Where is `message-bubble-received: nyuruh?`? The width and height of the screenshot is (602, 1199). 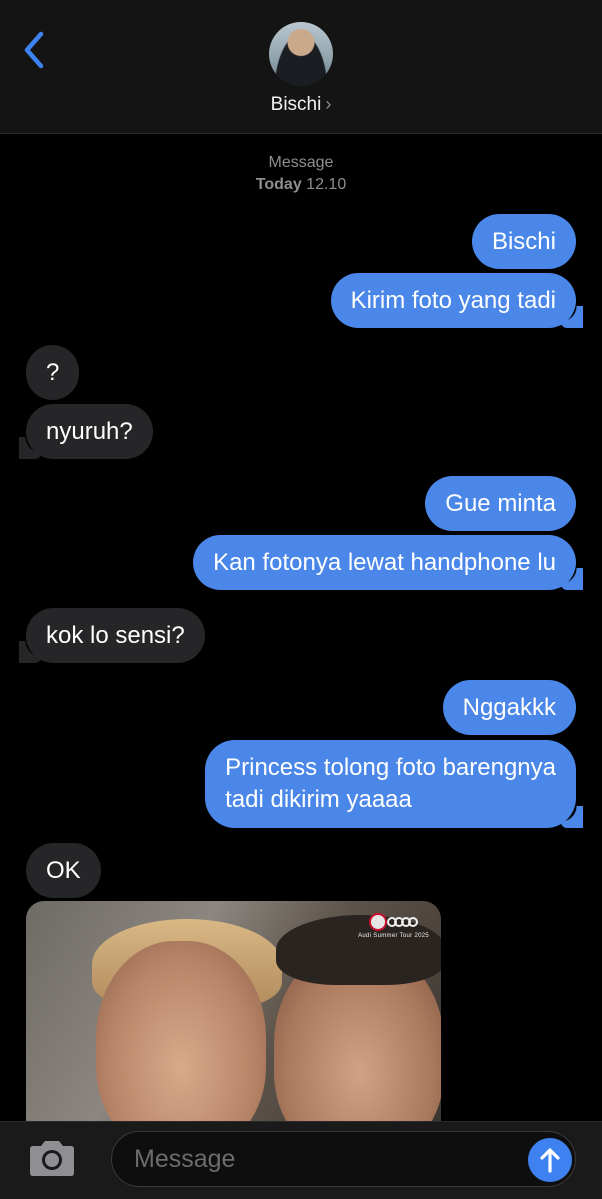
message-bubble-received: nyuruh? is located at coordinates (86, 431).